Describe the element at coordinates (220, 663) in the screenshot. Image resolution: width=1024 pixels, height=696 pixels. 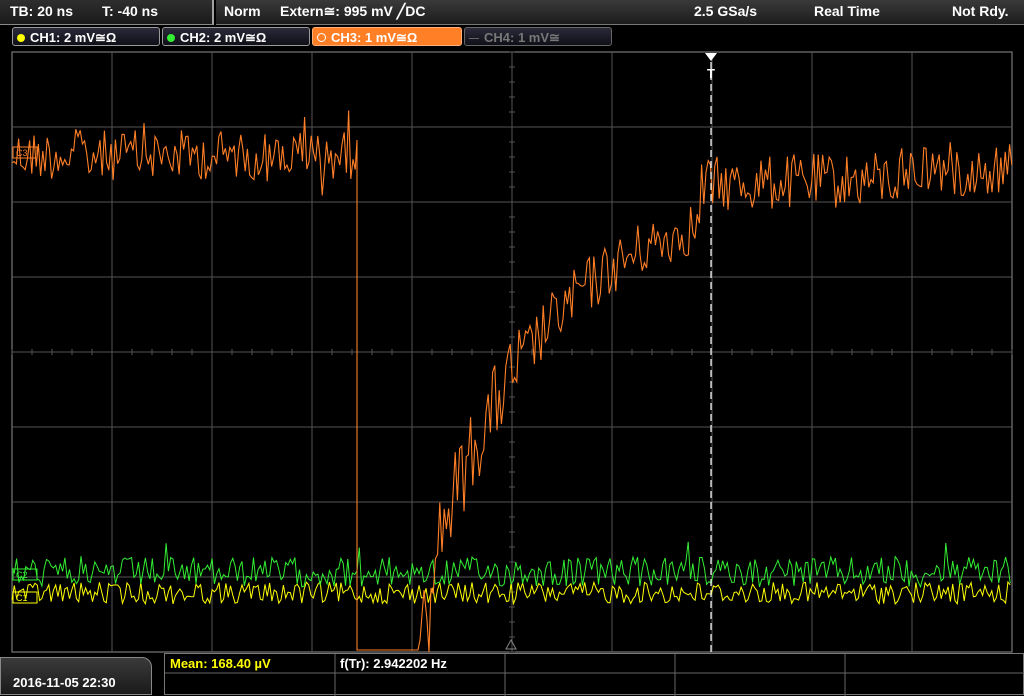
I see `measurement-mean: Mean: 168.40 µV` at that location.